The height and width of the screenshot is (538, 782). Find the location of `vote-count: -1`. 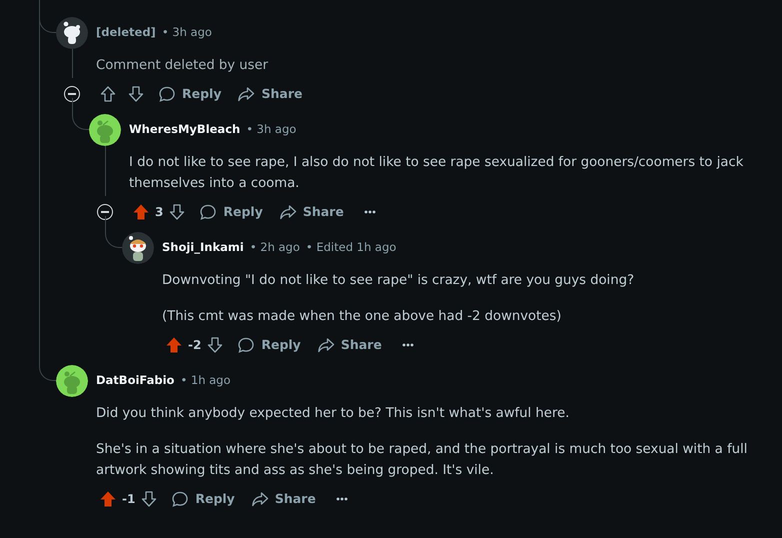

vote-count: -1 is located at coordinates (129, 499).